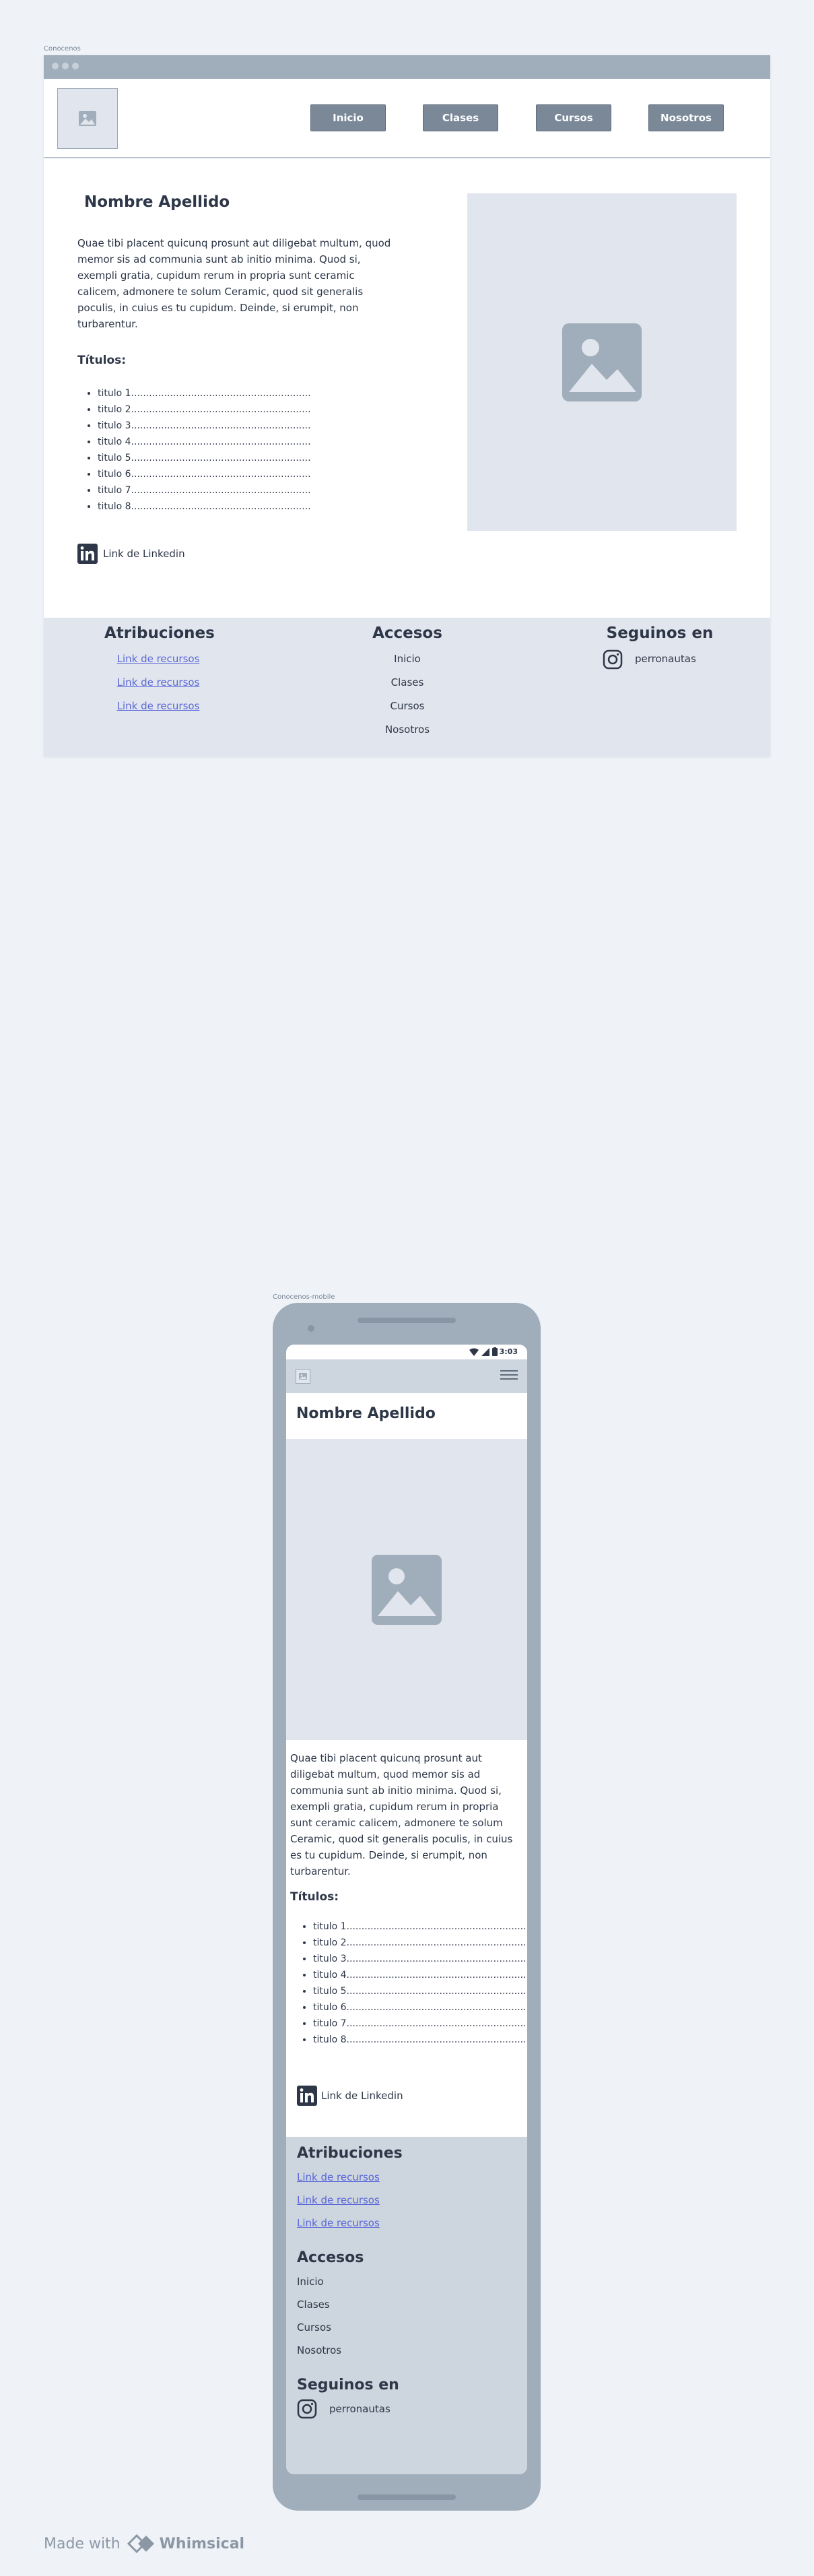 The image size is (814, 2576). I want to click on nav-button-nosotros: Nosotros, so click(686, 118).